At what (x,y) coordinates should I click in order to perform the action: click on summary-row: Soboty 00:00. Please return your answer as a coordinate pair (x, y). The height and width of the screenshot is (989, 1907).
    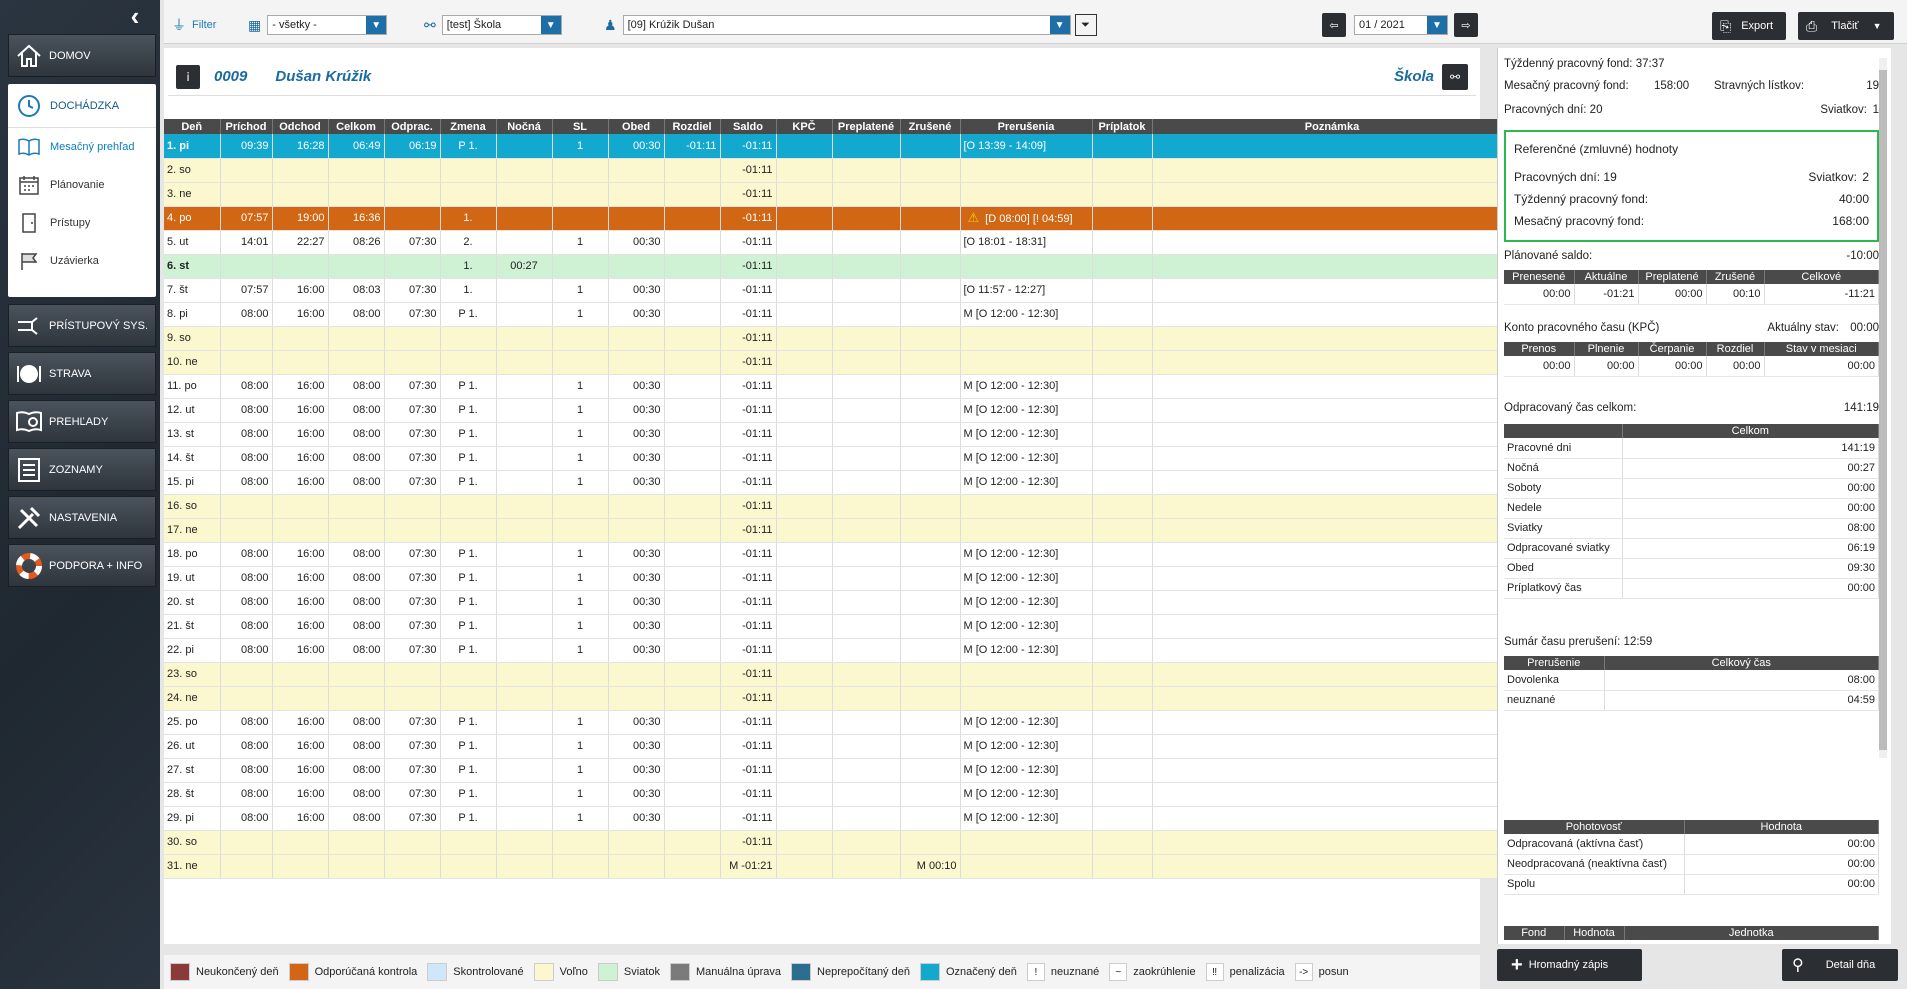
    Looking at the image, I should click on (1691, 488).